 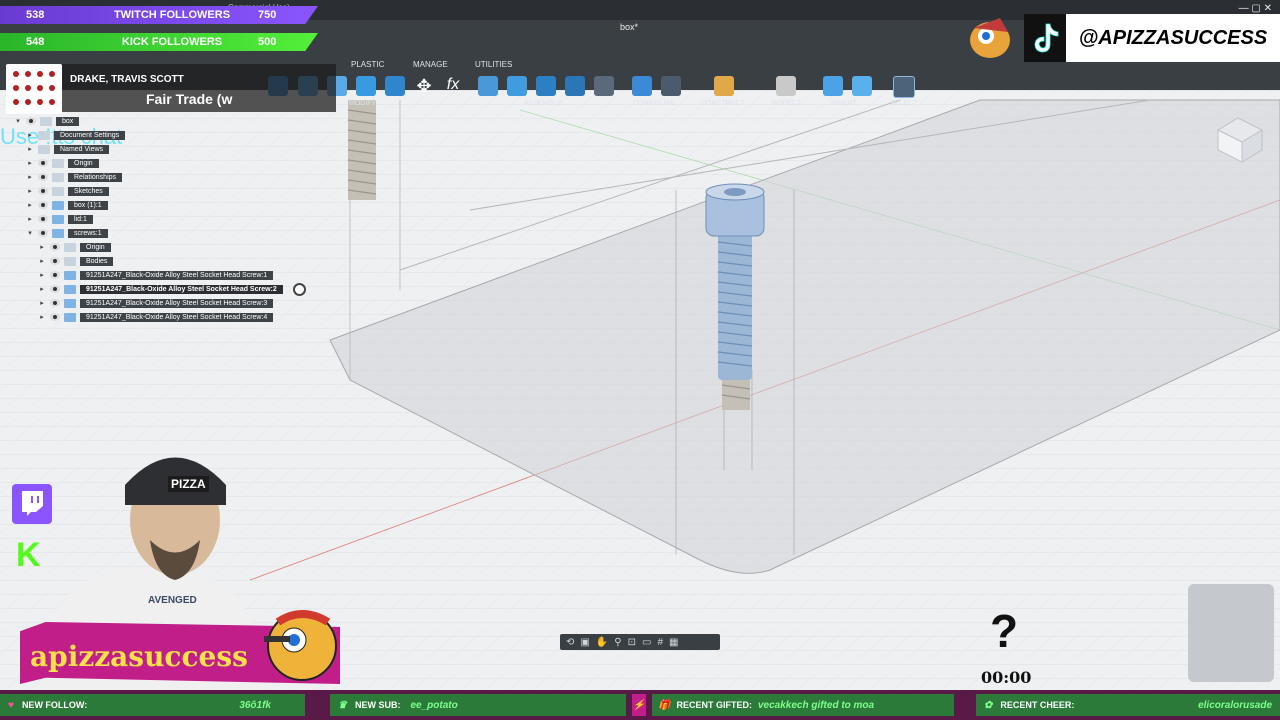 What do you see at coordinates (660, 642) in the screenshot?
I see `grid-settings-icon: #` at bounding box center [660, 642].